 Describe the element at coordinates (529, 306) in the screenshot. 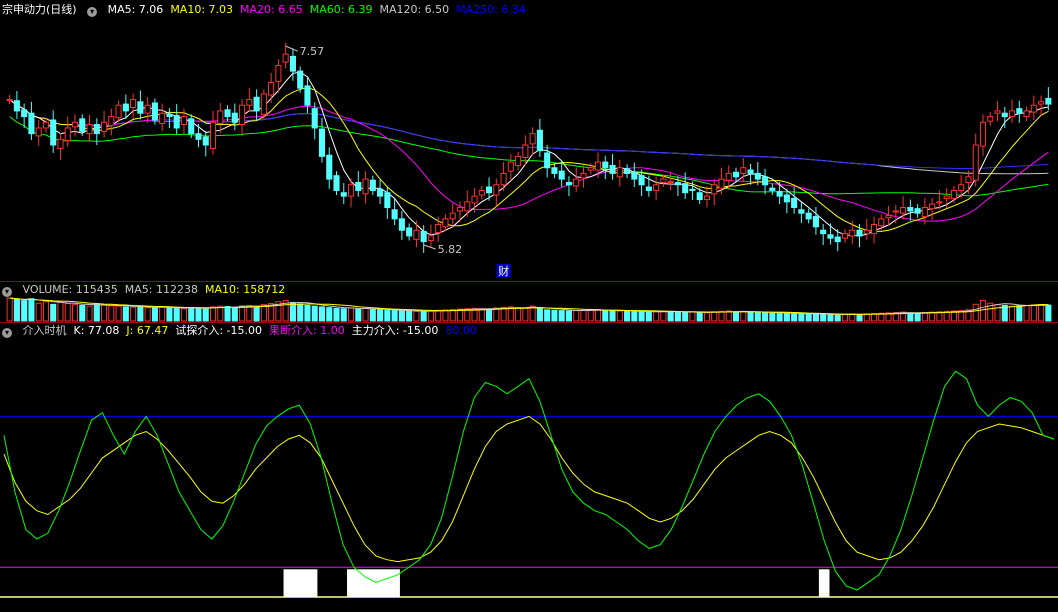

I see `volume-ma10-line` at that location.